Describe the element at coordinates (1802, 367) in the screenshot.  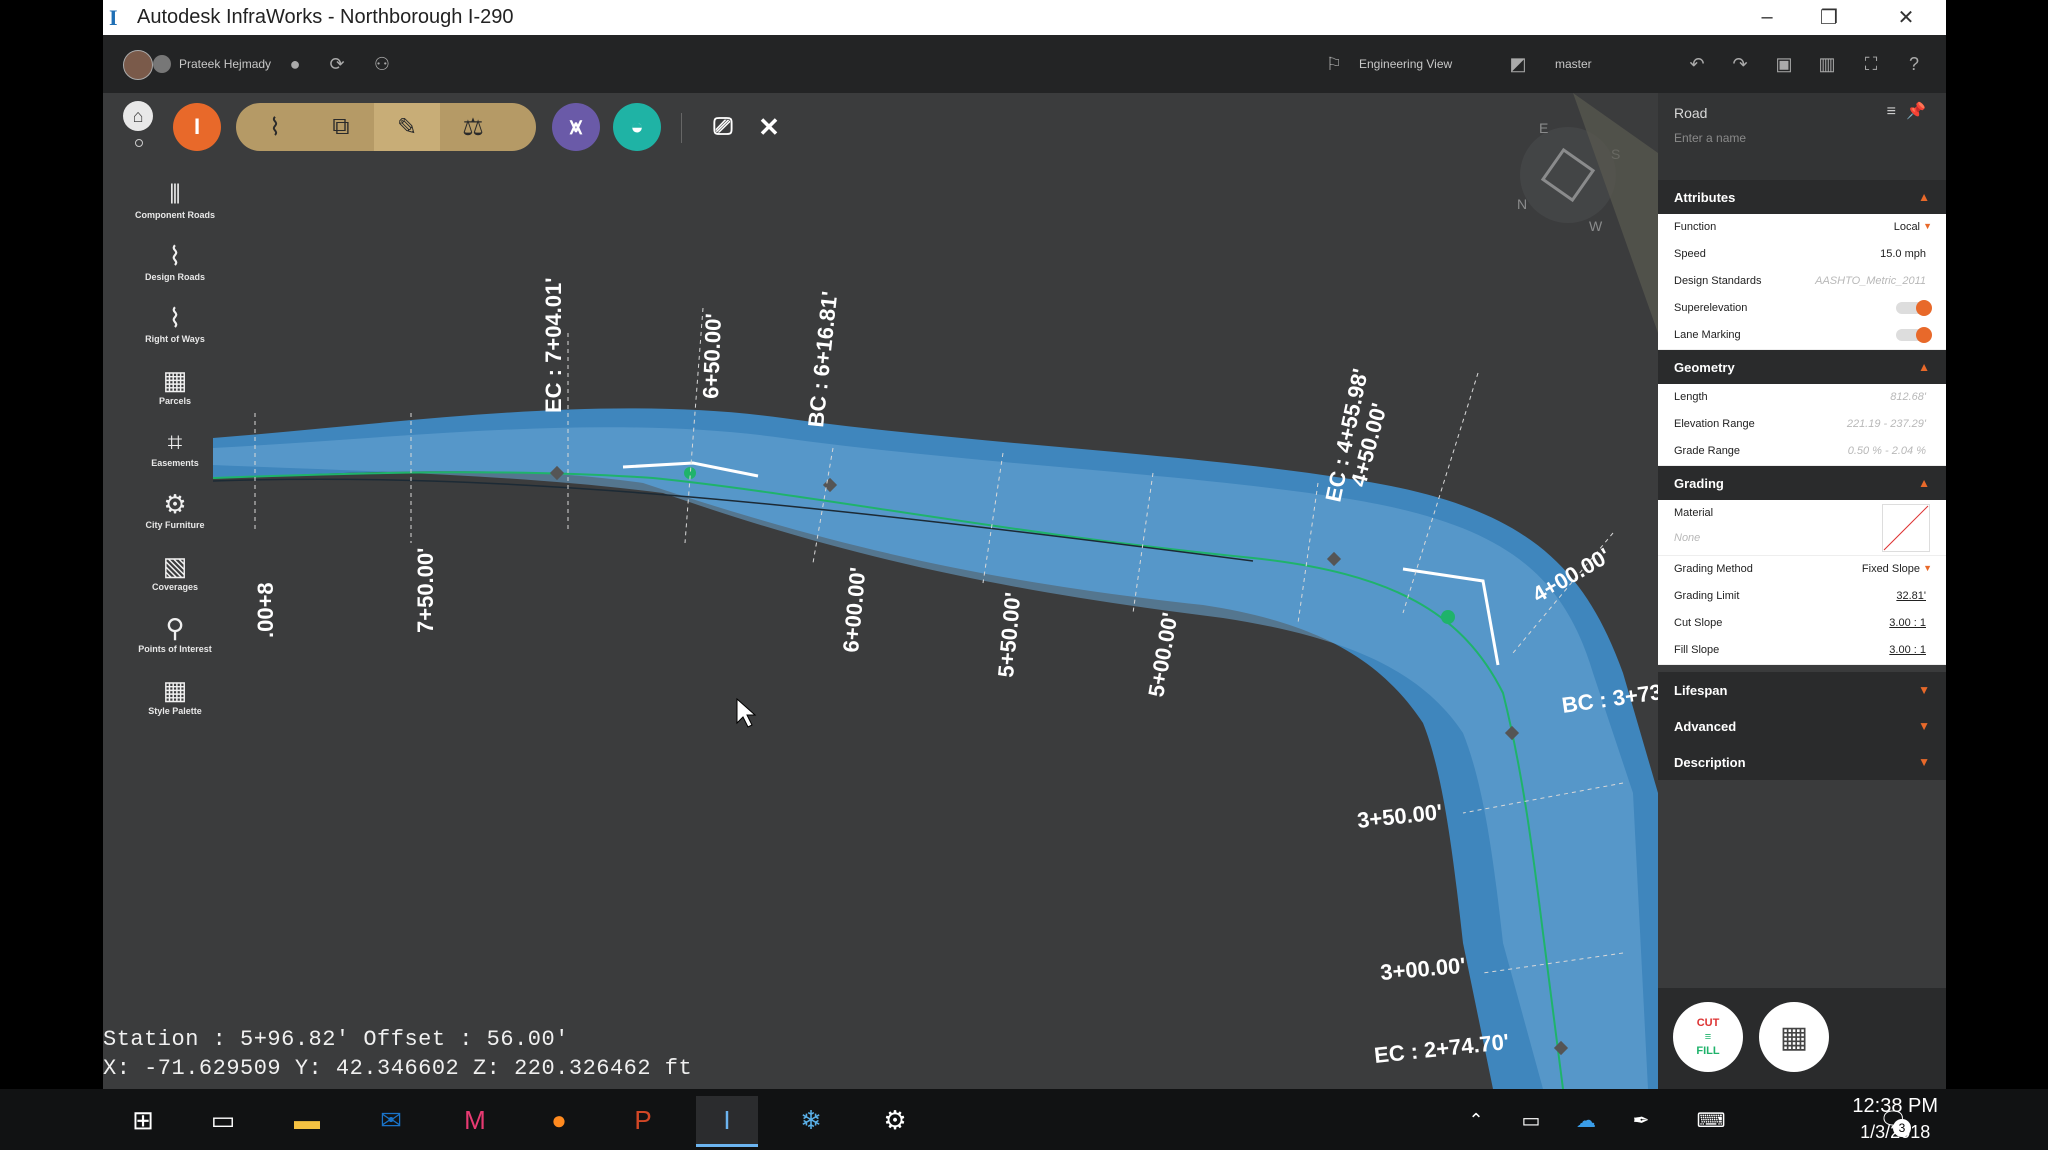
I see `geometry-section-header: Geometry ▲` at that location.